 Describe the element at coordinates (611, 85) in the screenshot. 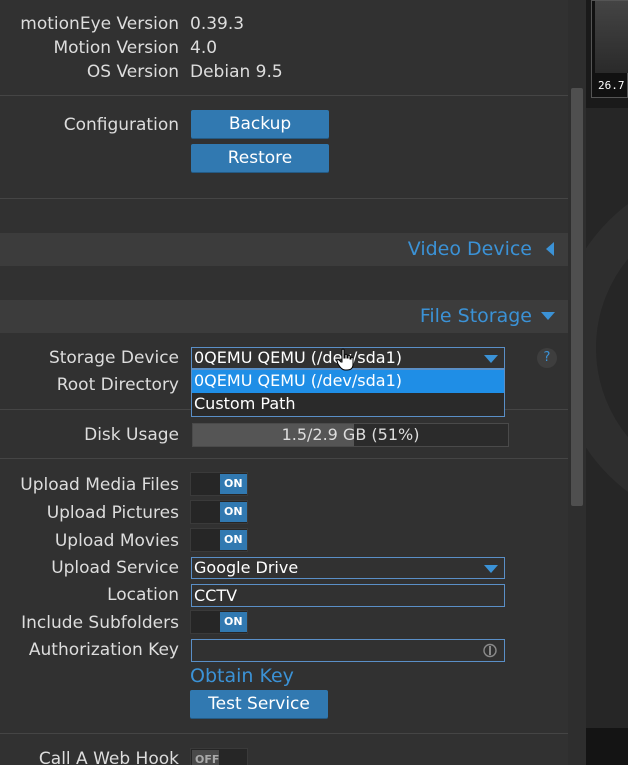

I see `camera-overlay-text: 26.7` at that location.